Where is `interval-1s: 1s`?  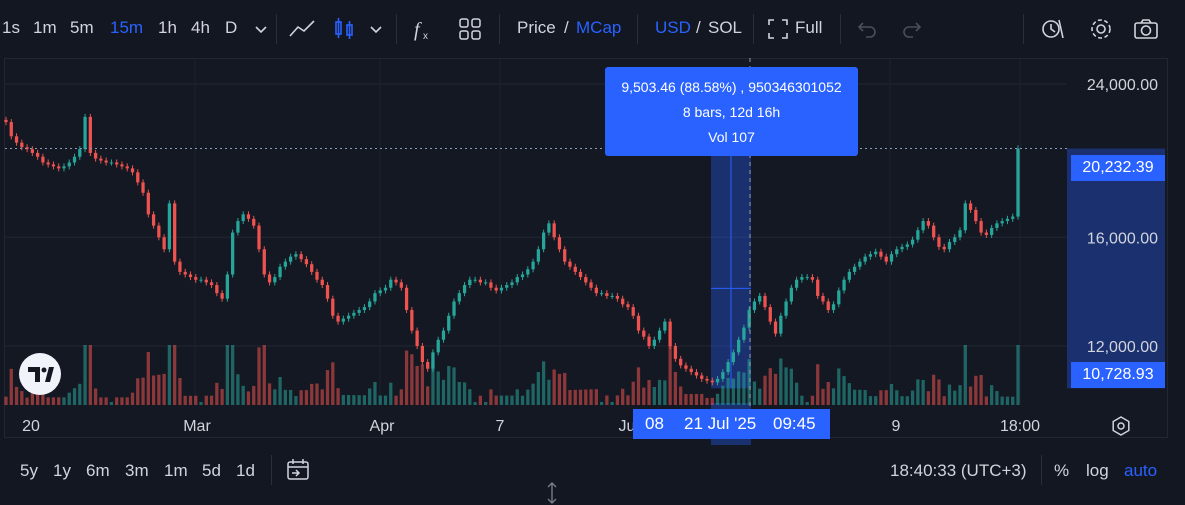 interval-1s: 1s is located at coordinates (11, 28).